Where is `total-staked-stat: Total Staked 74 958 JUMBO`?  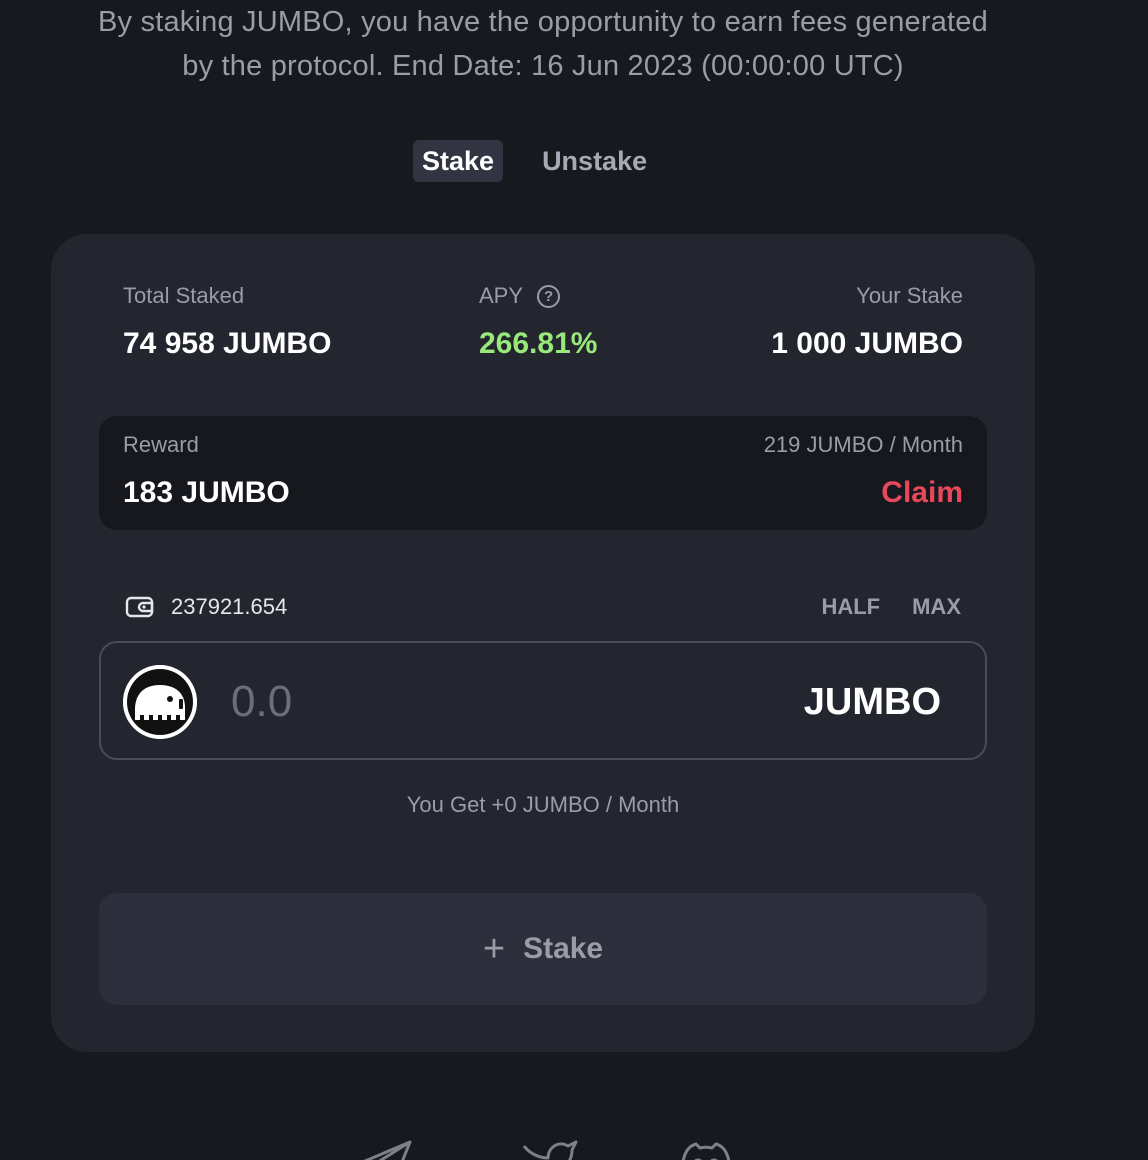 total-staked-stat: Total Staked 74 958 JUMBO is located at coordinates (227, 323).